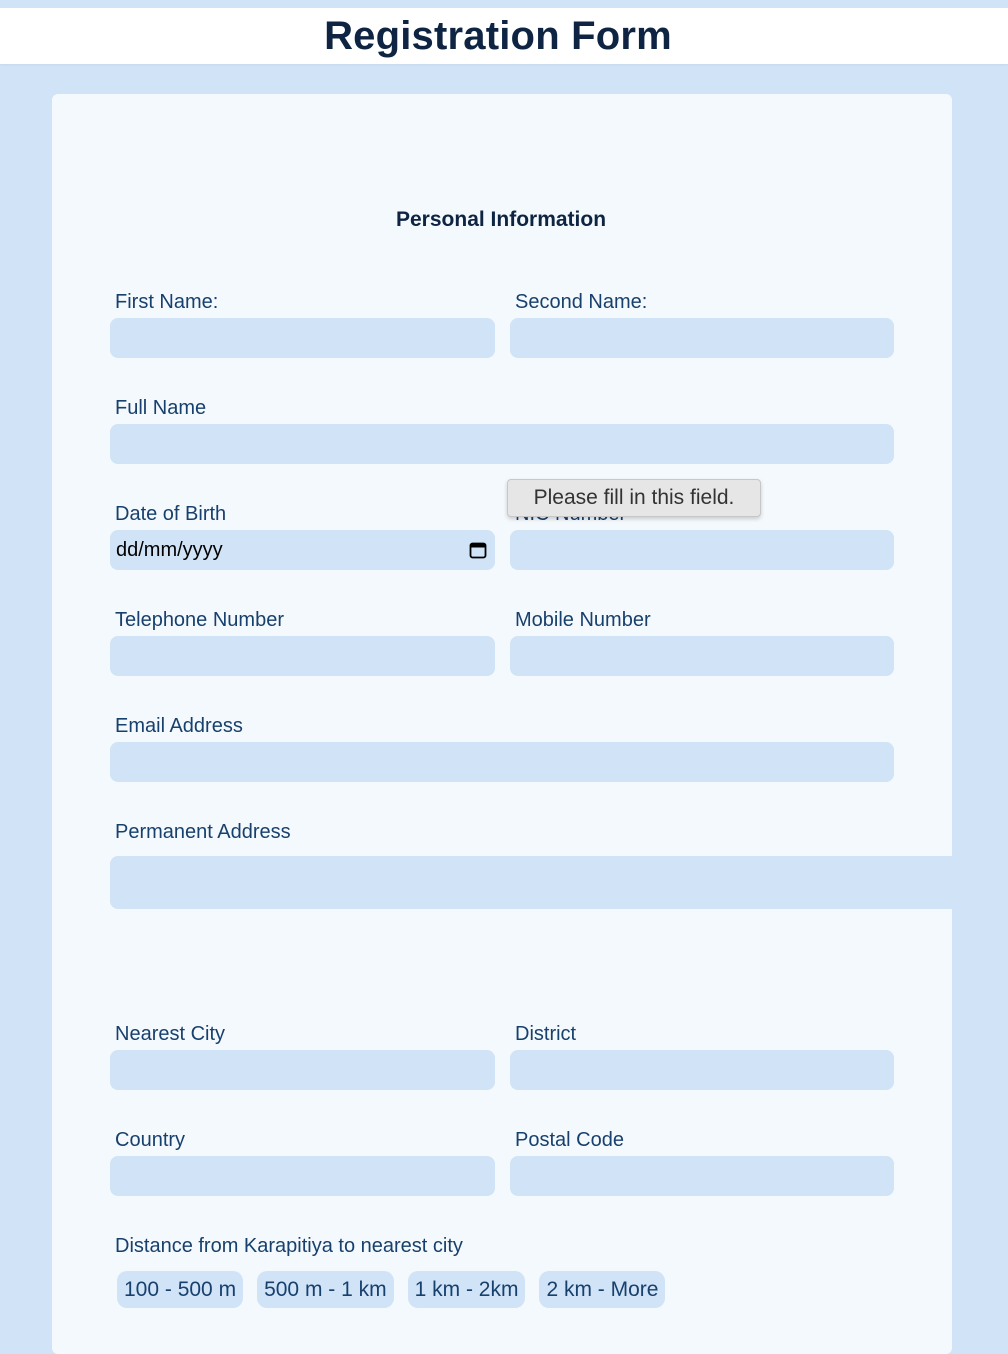  What do you see at coordinates (581, 302) in the screenshot?
I see `second-name-label: Second Name:` at bounding box center [581, 302].